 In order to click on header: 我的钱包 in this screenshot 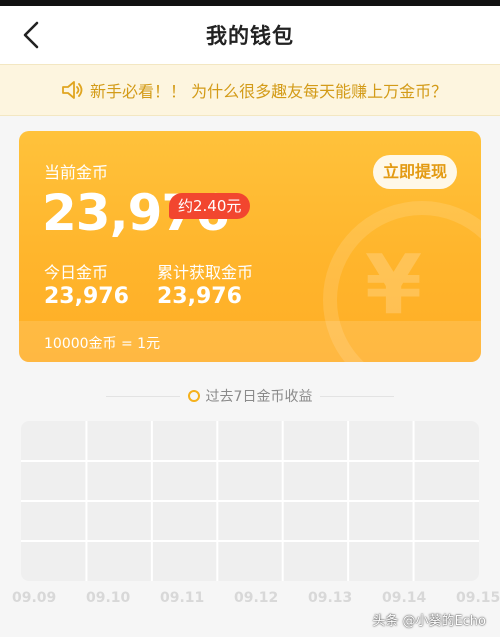, I will do `click(250, 35)`.